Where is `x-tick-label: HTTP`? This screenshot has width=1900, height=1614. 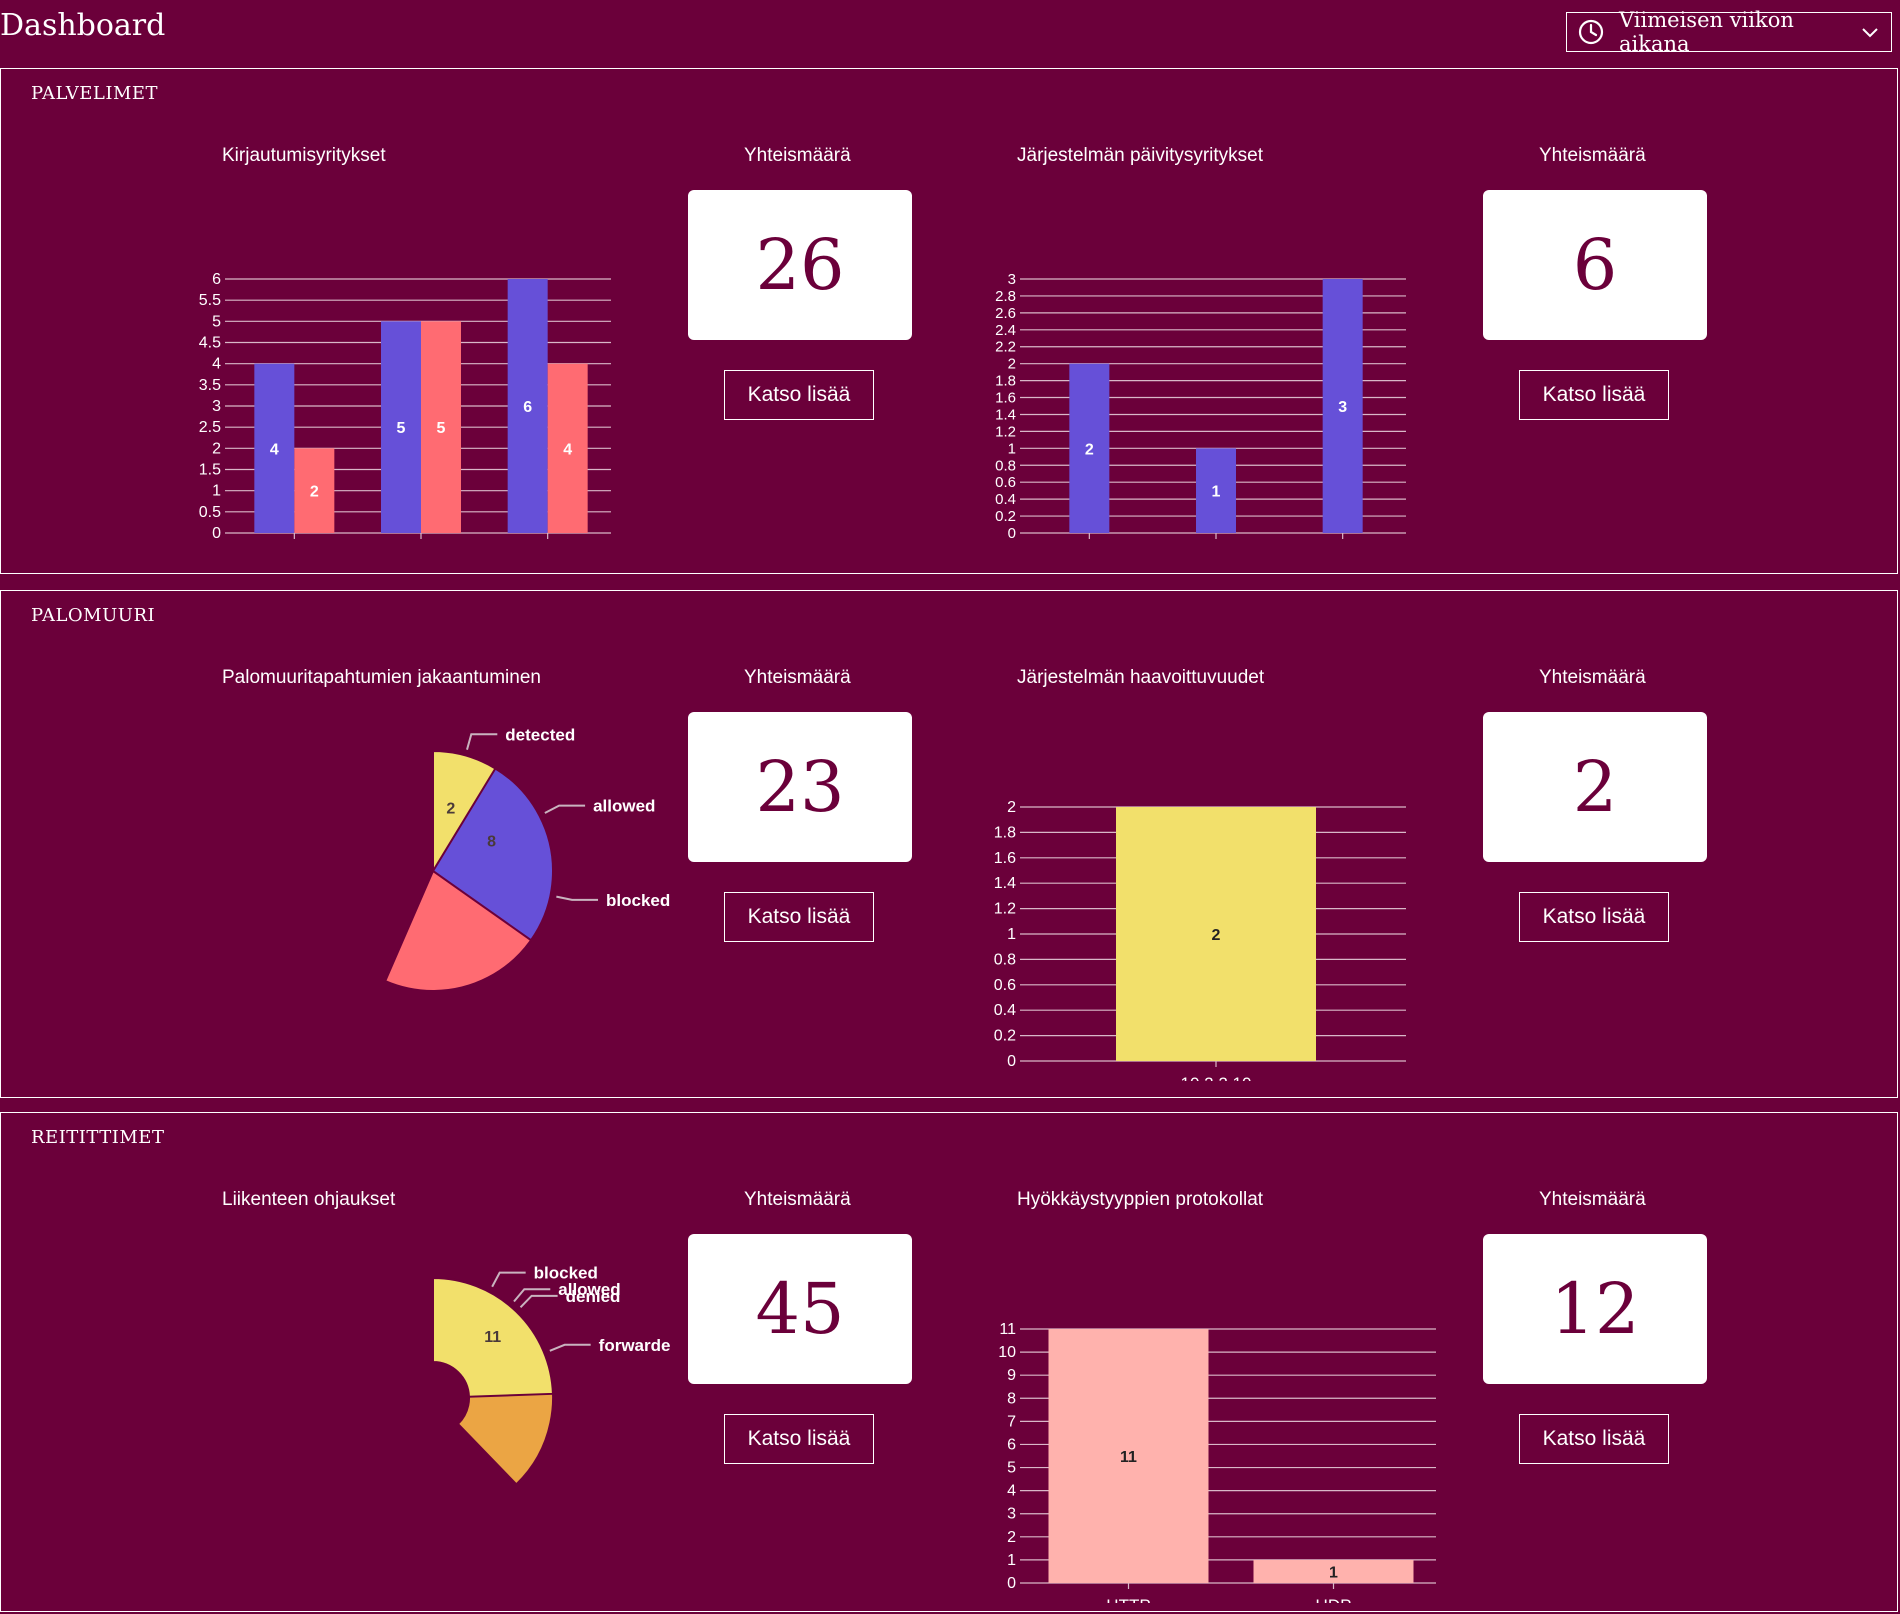 x-tick-label: HTTP is located at coordinates (1128, 1599).